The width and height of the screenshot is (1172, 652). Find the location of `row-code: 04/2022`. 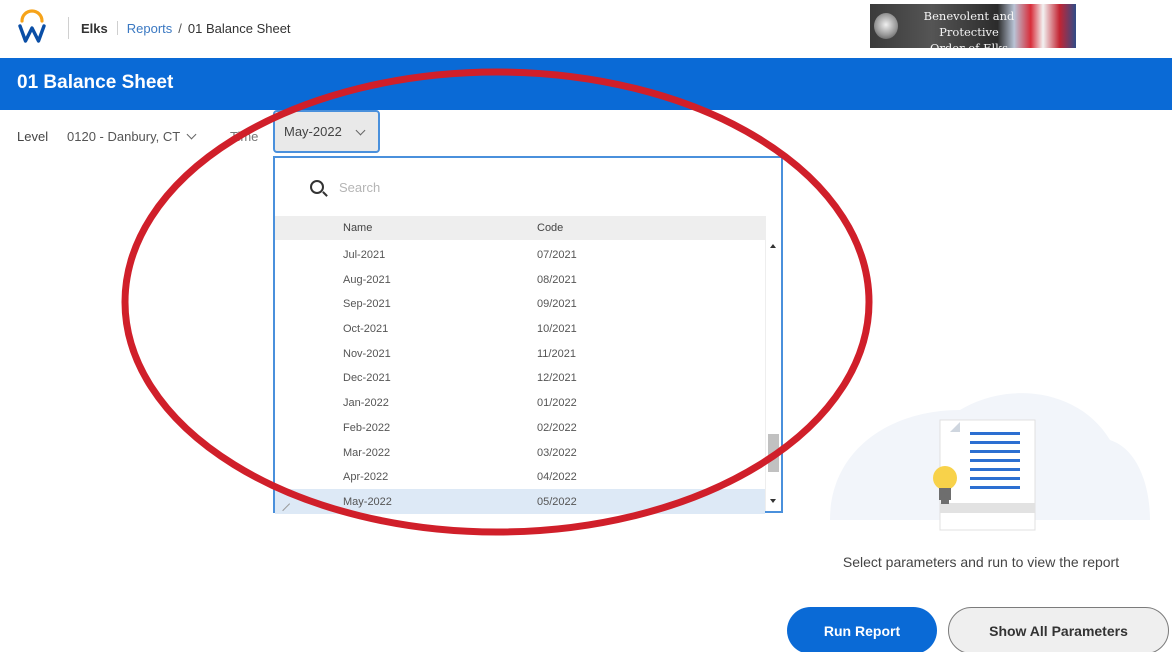

row-code: 04/2022 is located at coordinates (557, 477).